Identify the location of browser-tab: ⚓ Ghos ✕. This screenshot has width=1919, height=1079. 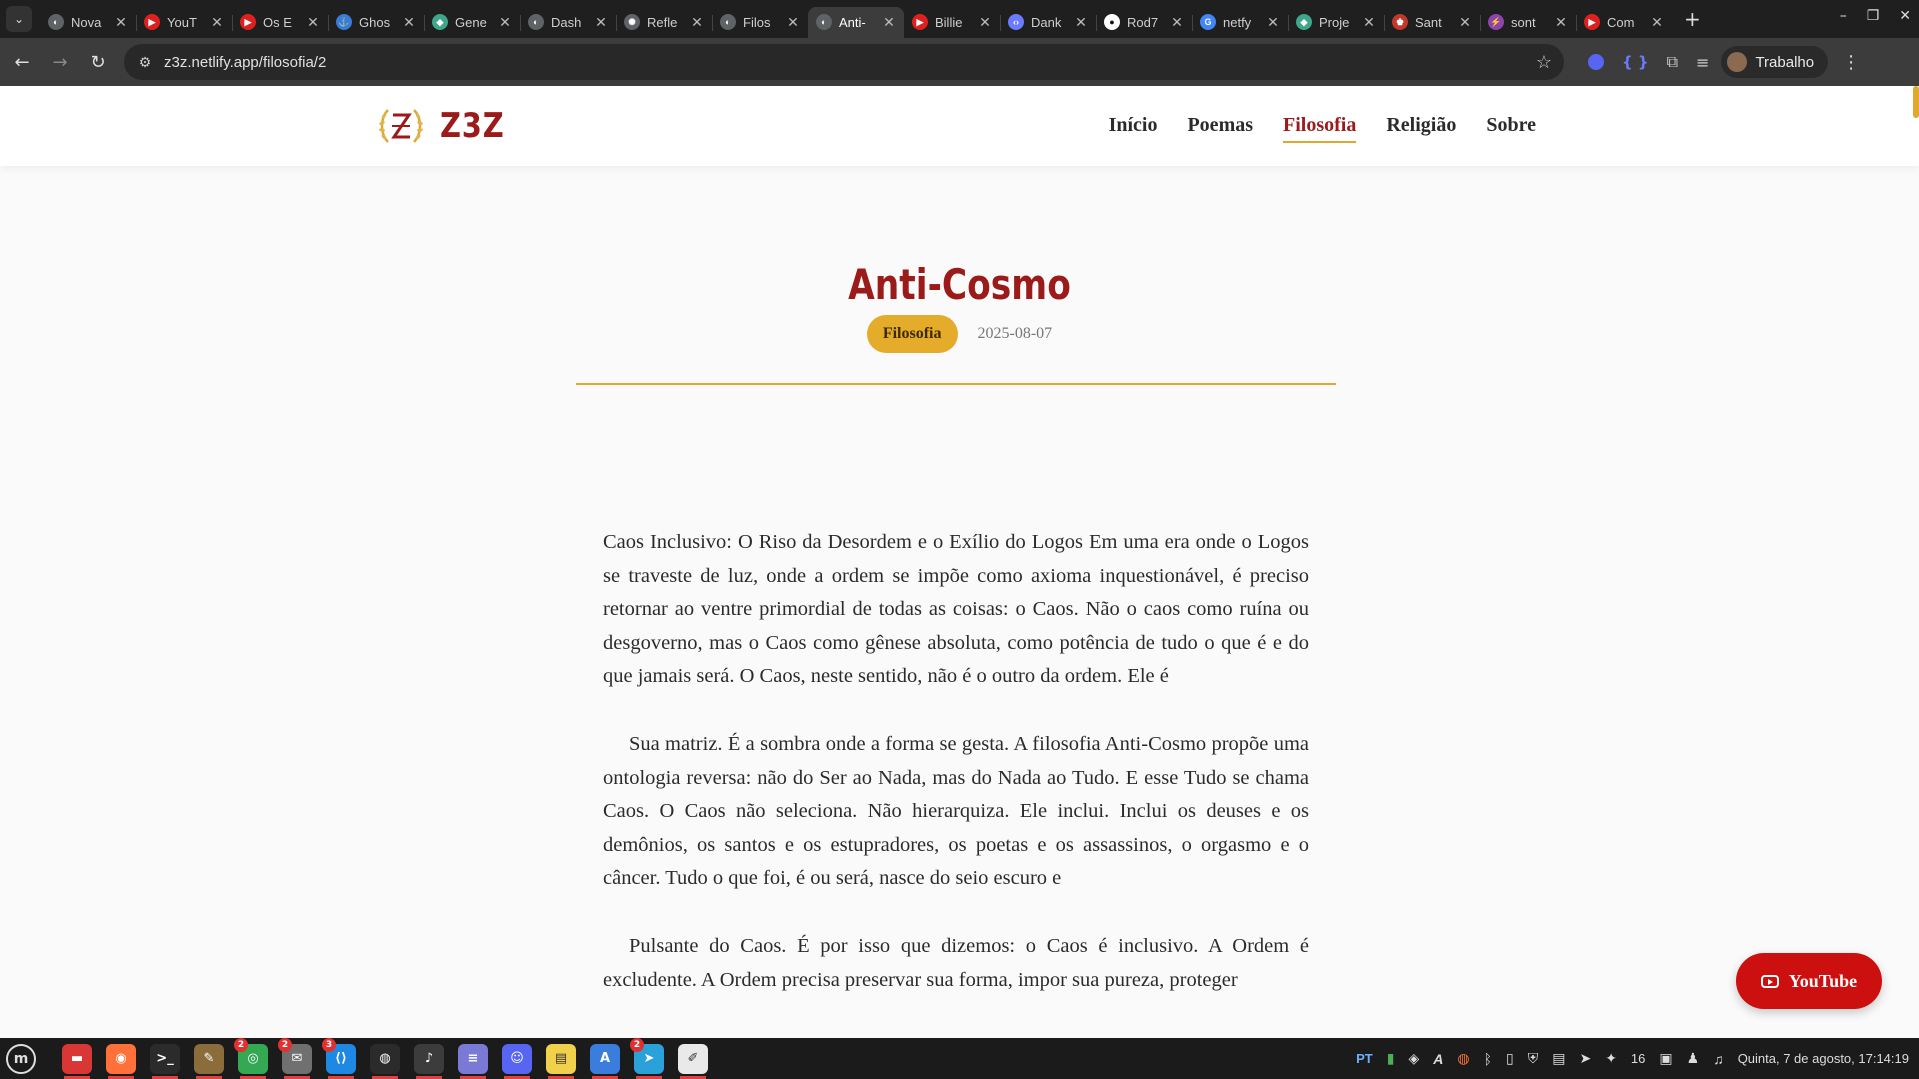
(376, 22).